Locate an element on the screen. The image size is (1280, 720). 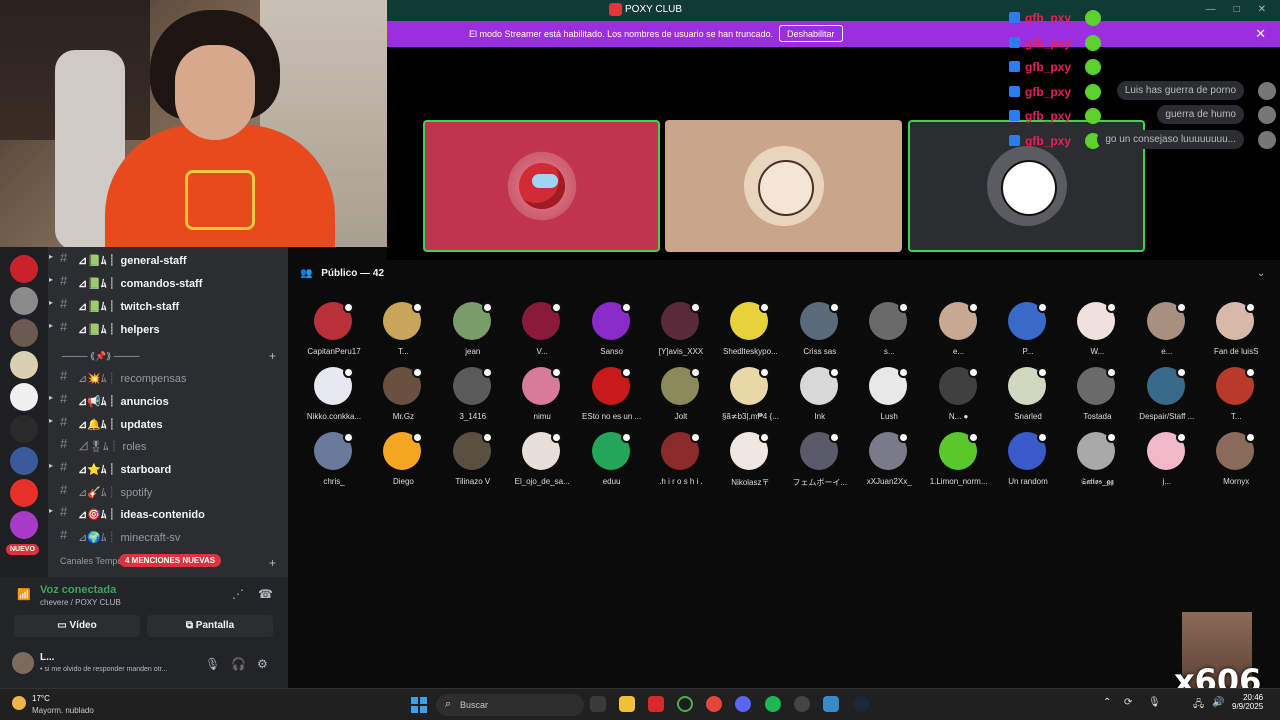
audience-member: Tilinazo V is located at coordinates (473, 462).